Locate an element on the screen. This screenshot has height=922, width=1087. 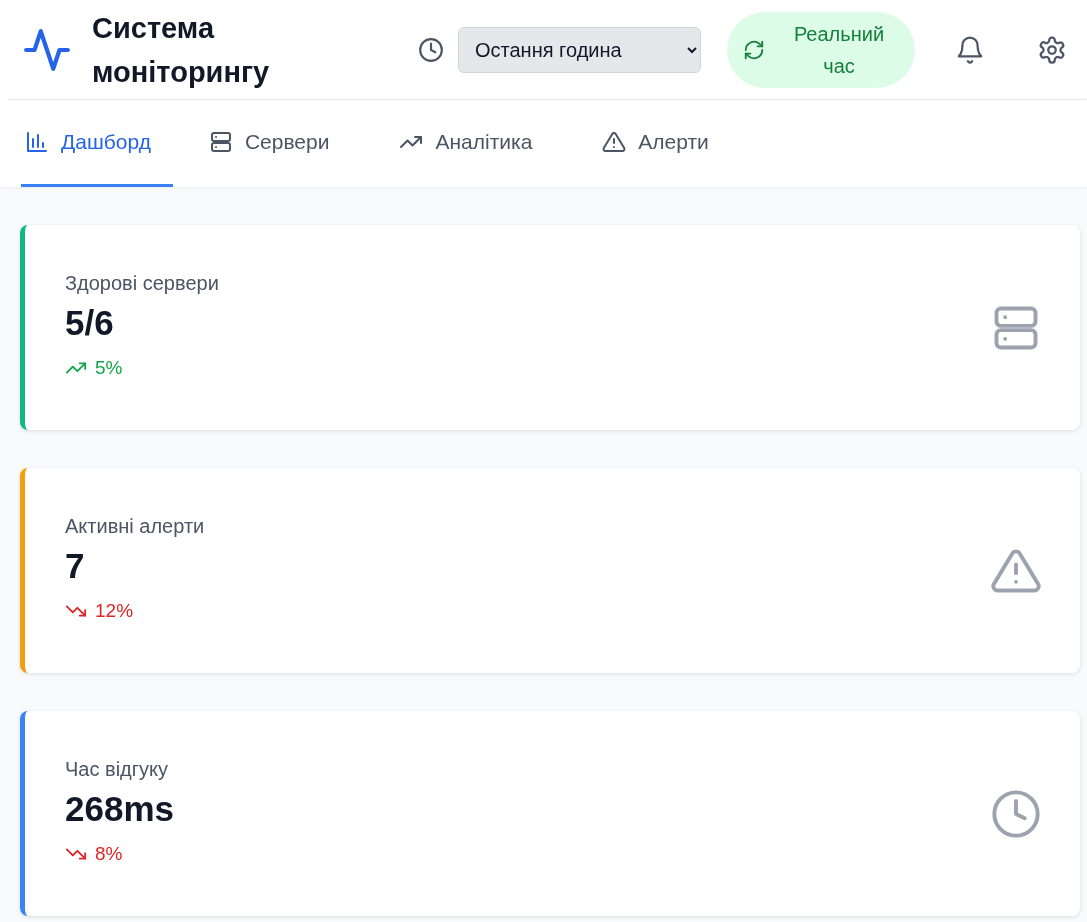
realtime-toggle: Реальний час is located at coordinates (821, 49).